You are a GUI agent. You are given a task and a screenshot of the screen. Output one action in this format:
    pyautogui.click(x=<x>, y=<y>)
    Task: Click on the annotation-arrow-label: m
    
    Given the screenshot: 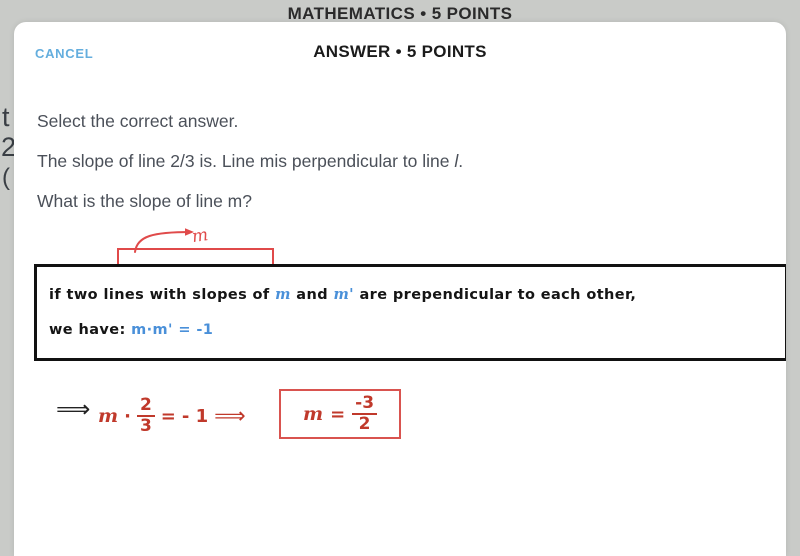 What is the action you would take?
    pyautogui.click(x=200, y=236)
    